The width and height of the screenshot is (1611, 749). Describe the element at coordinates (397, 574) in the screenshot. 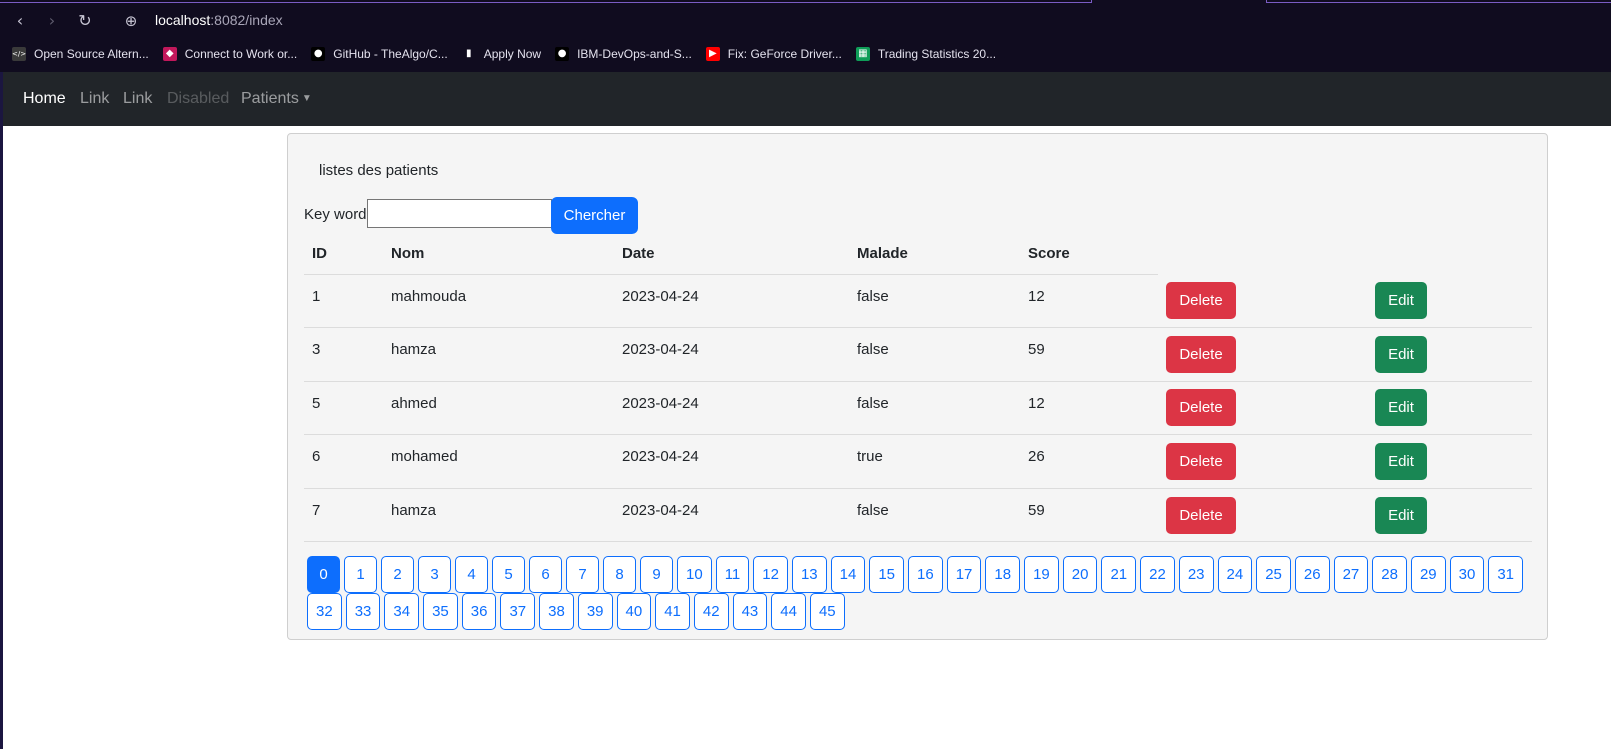

I see `page-button: 2` at that location.